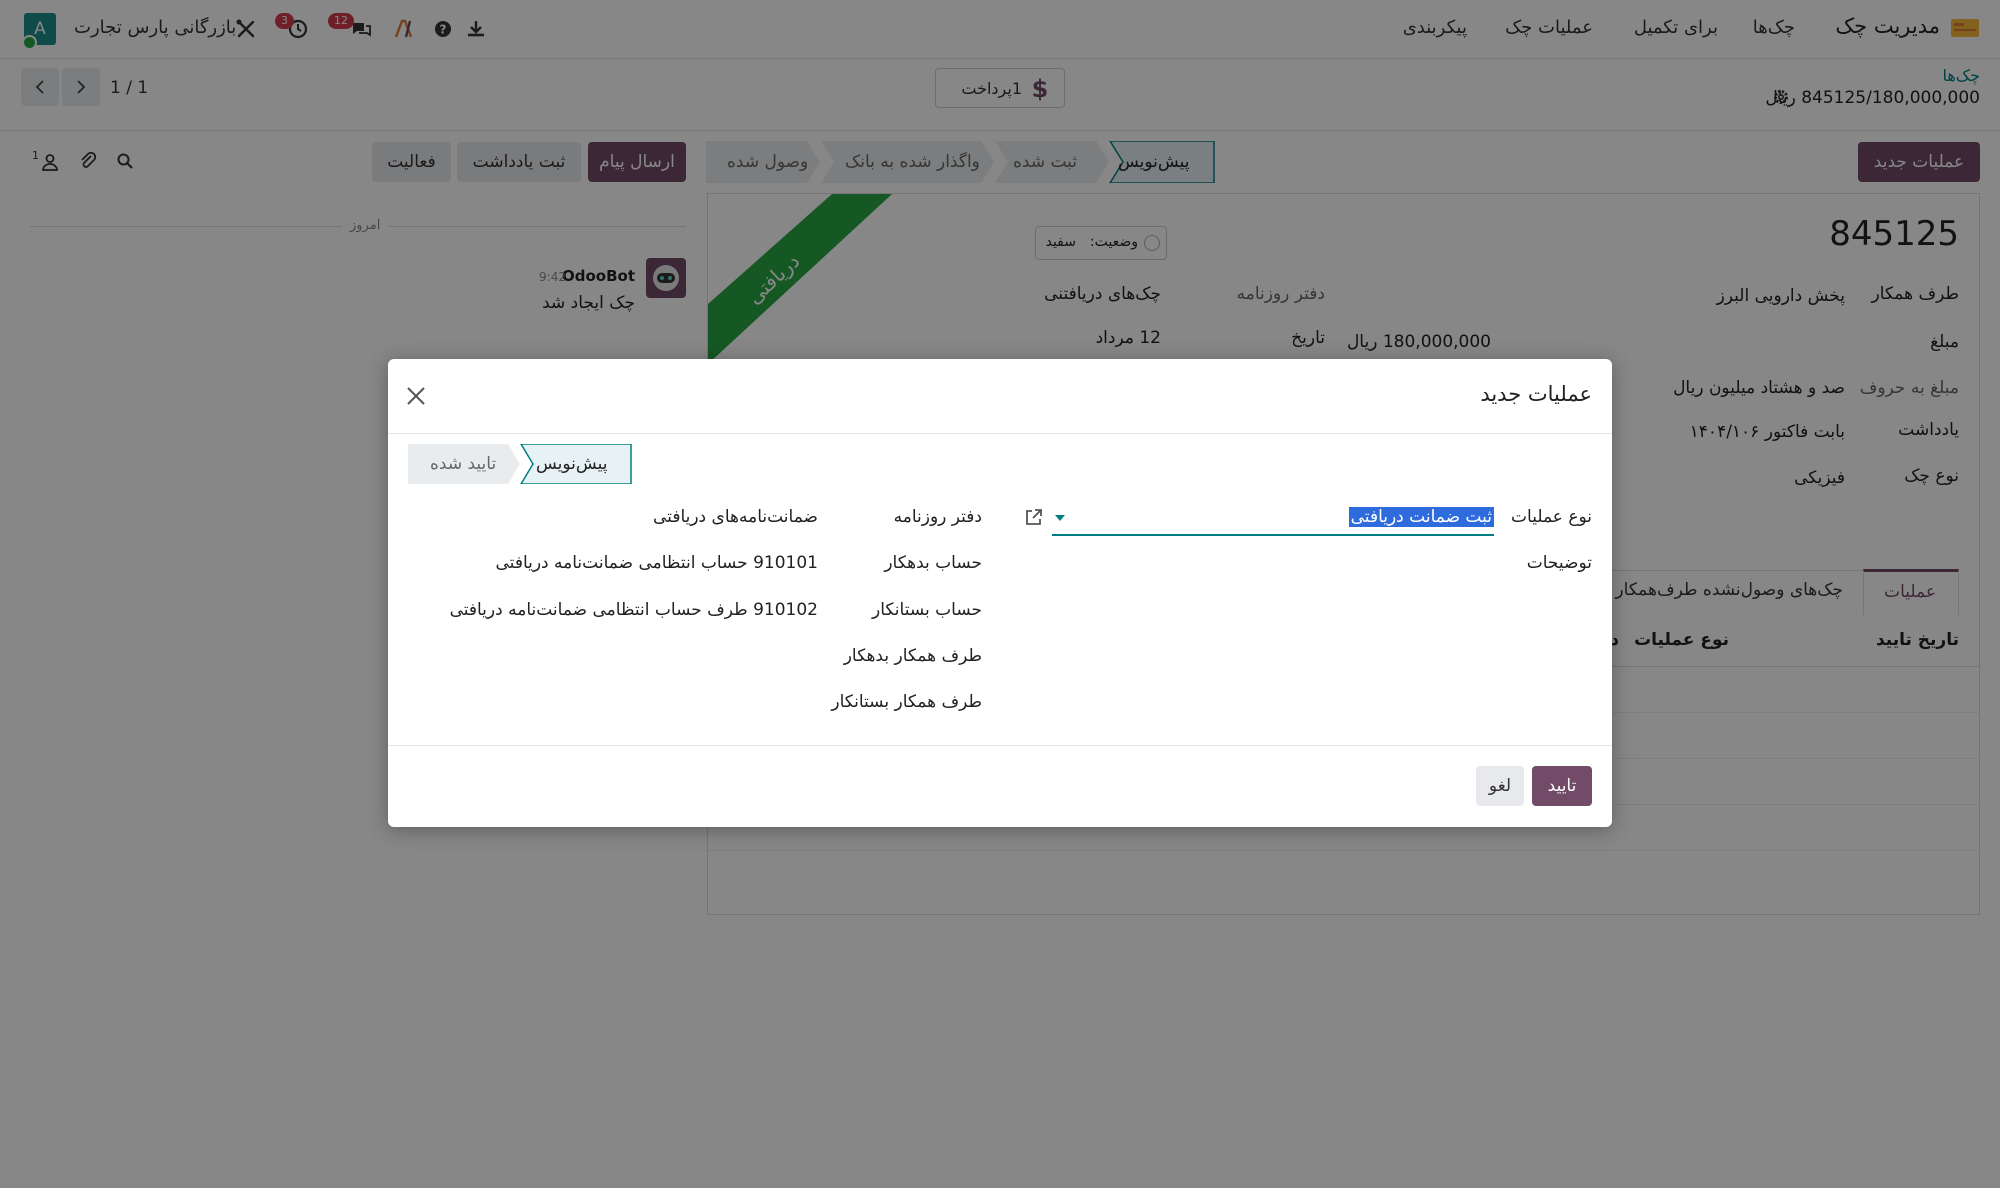  I want to click on close-icon, so click(416, 396).